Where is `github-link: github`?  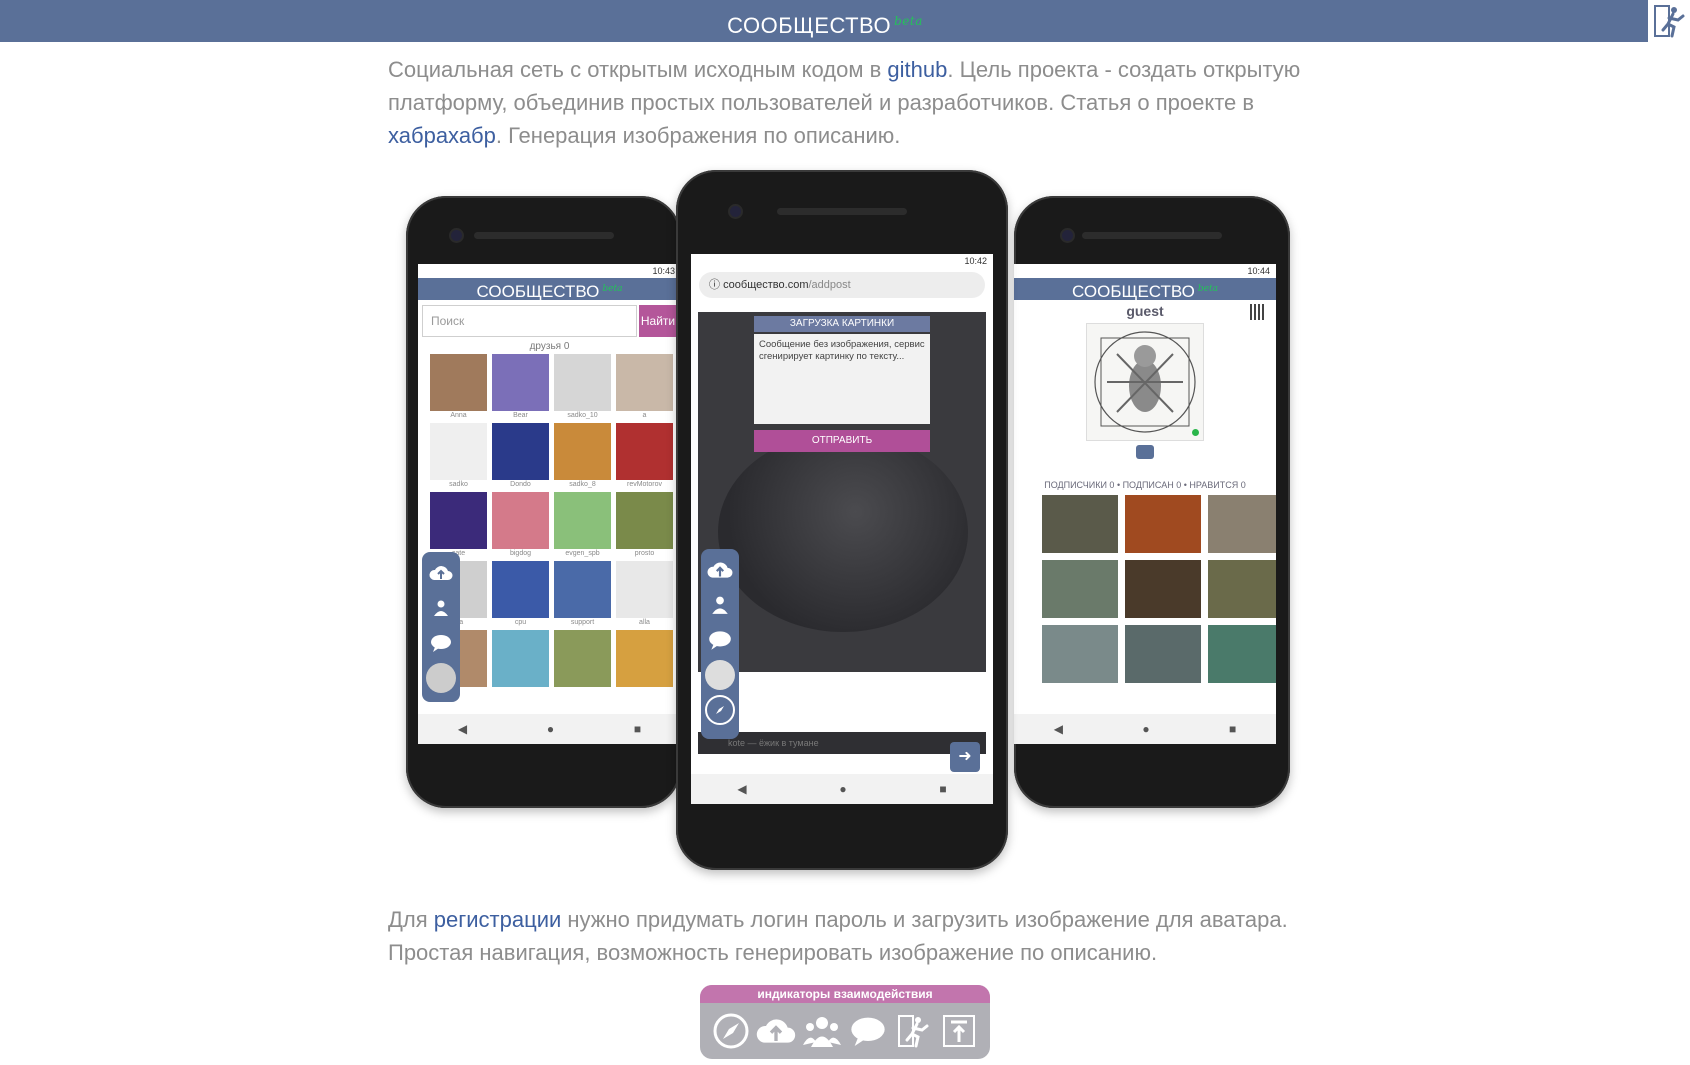 github-link: github is located at coordinates (917, 69).